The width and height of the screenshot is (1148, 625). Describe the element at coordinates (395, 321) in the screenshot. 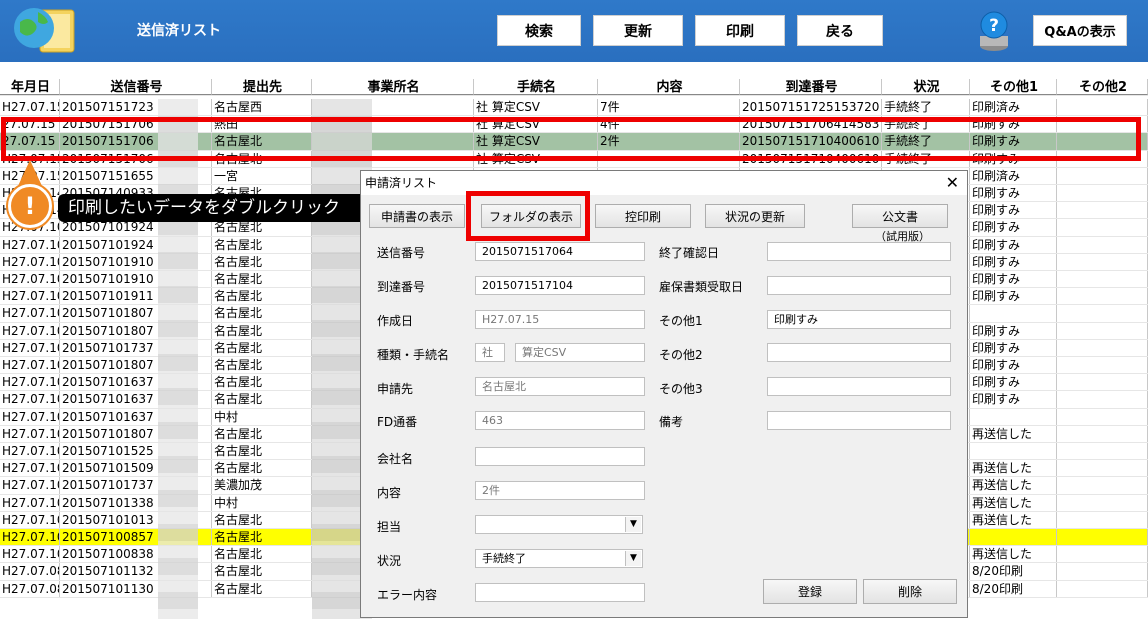

I see `created-label: 作成日` at that location.